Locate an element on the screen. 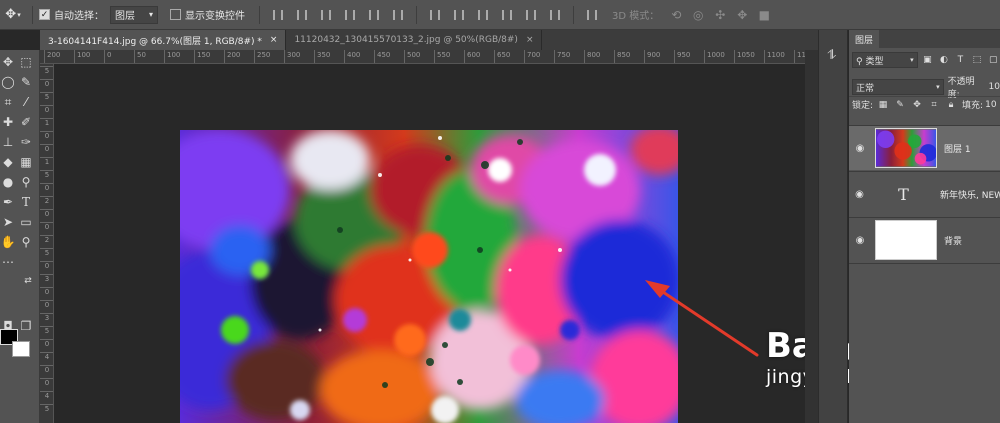 This screenshot has height=423, width=1000. ruler-tick: 1 is located at coordinates (46, 123).